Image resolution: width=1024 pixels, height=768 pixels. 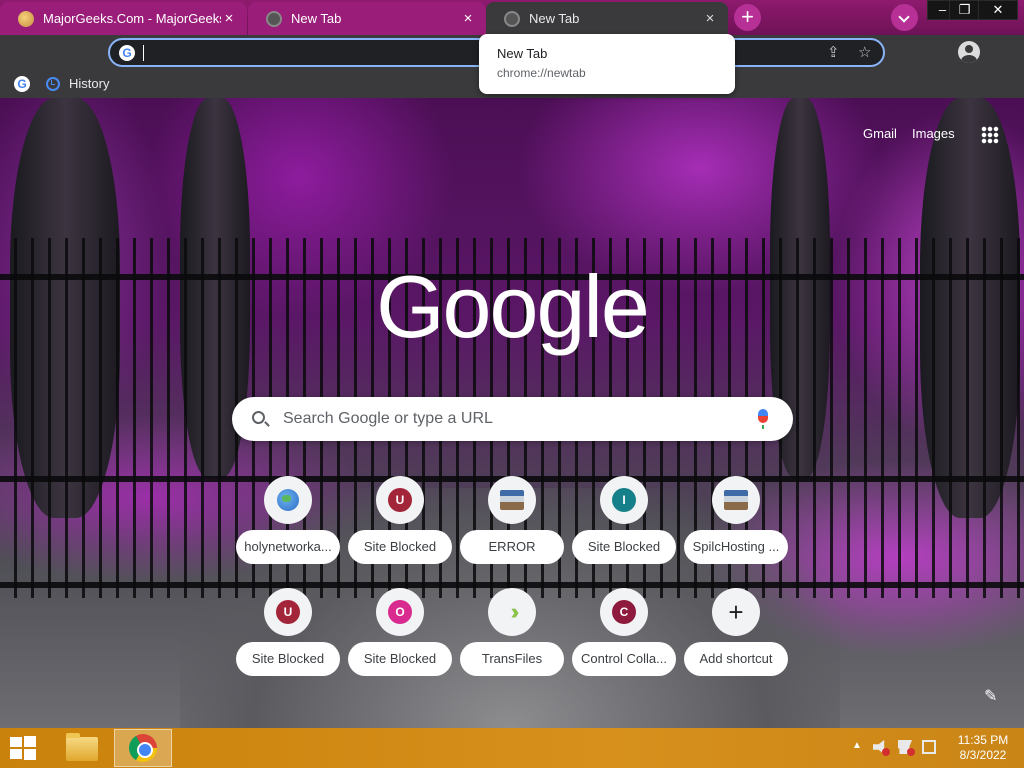 I want to click on windows-taskbar: ▲ 11:35 PM 8/3/2022, so click(x=512, y=748).